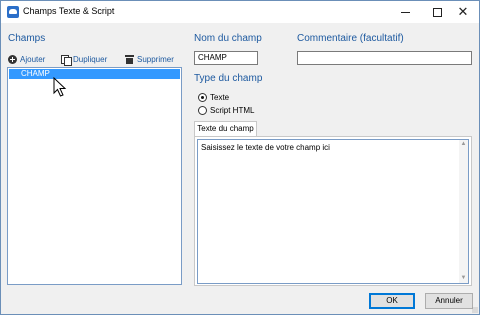  Describe the element at coordinates (350, 38) in the screenshot. I see `comment-label: Commentaire (facultatif)` at that location.